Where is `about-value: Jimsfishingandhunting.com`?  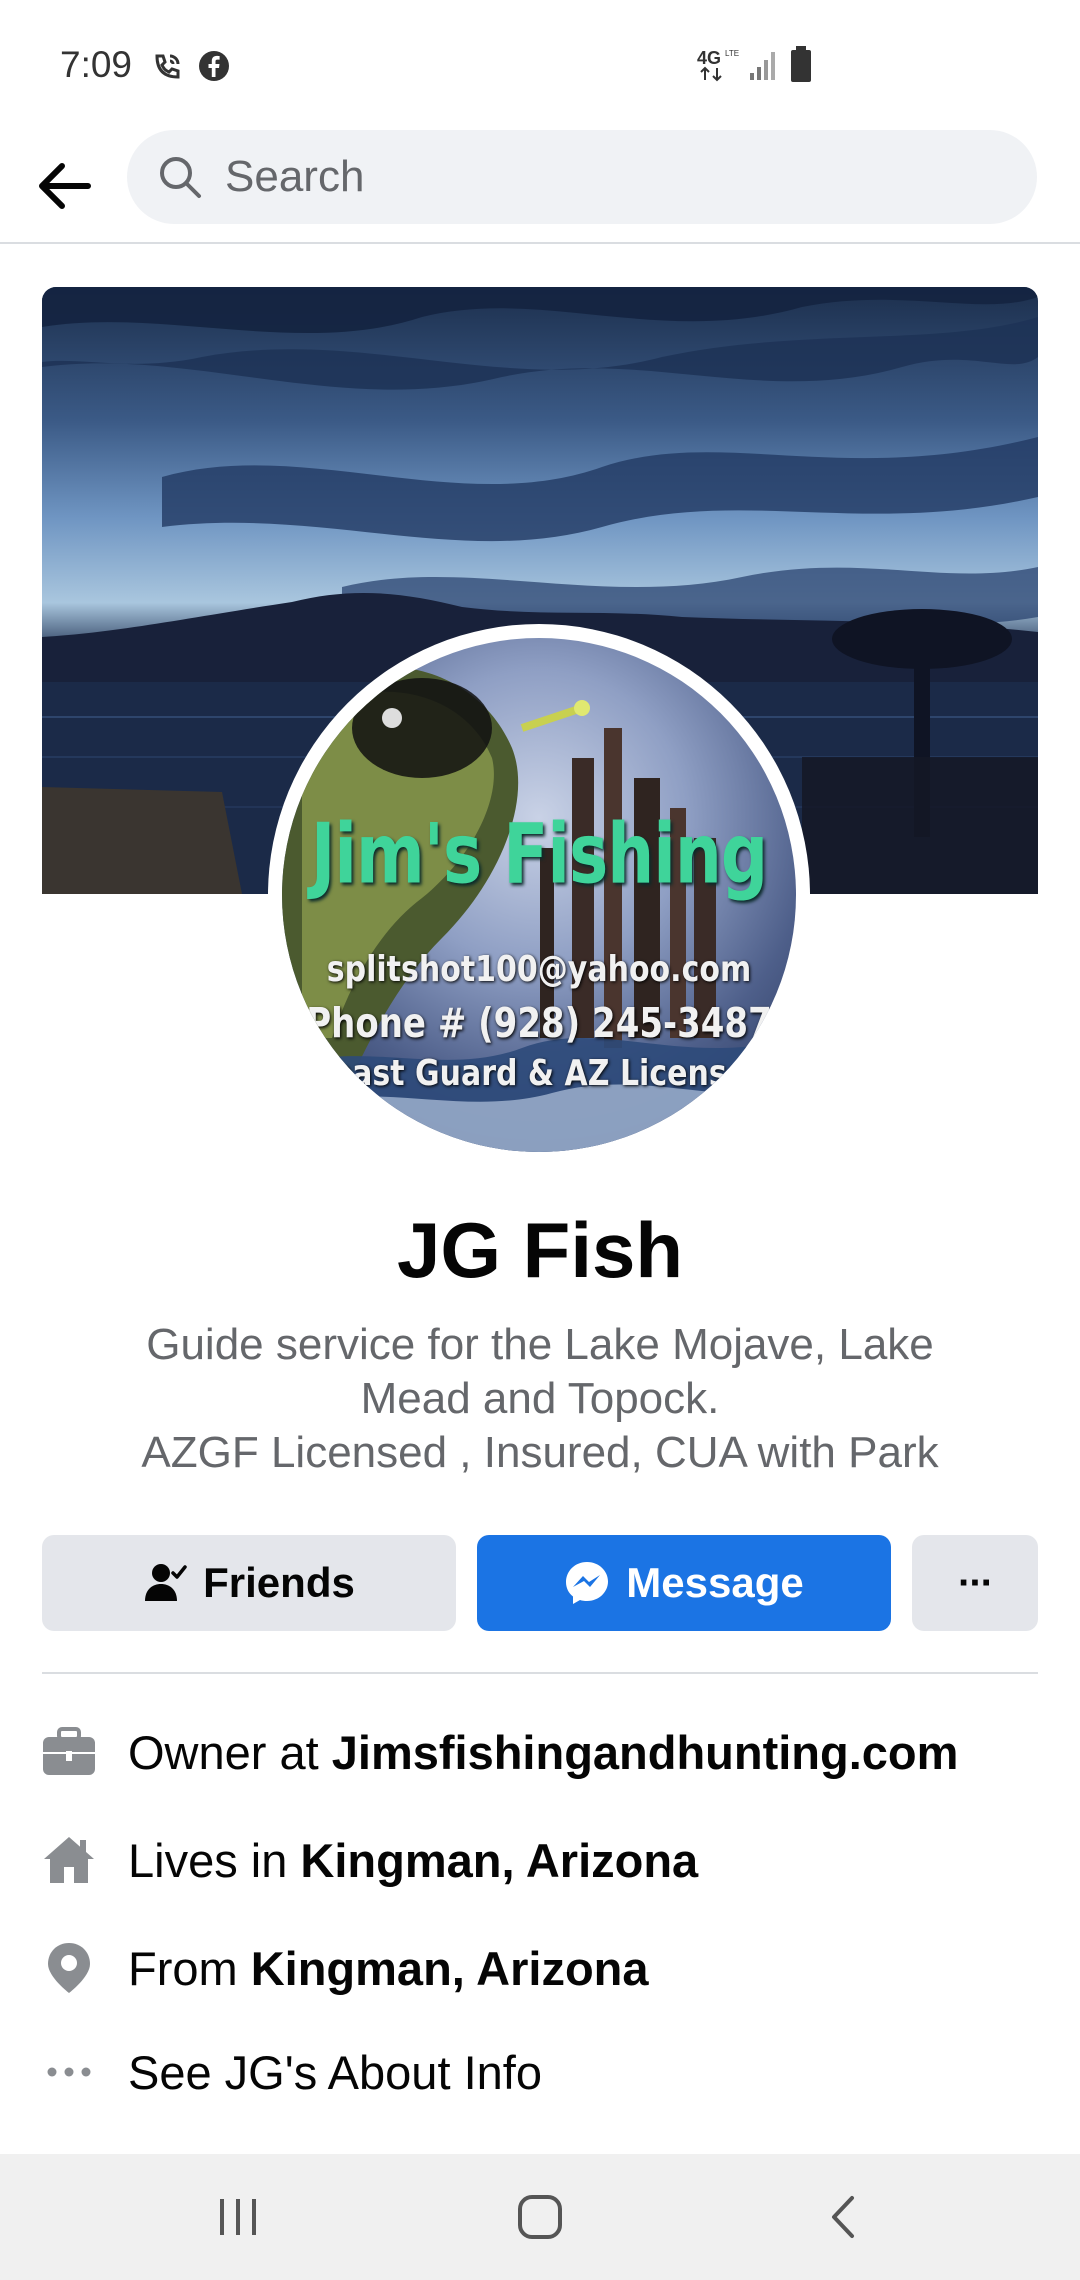 about-value: Jimsfishingandhunting.com is located at coordinates (645, 1752).